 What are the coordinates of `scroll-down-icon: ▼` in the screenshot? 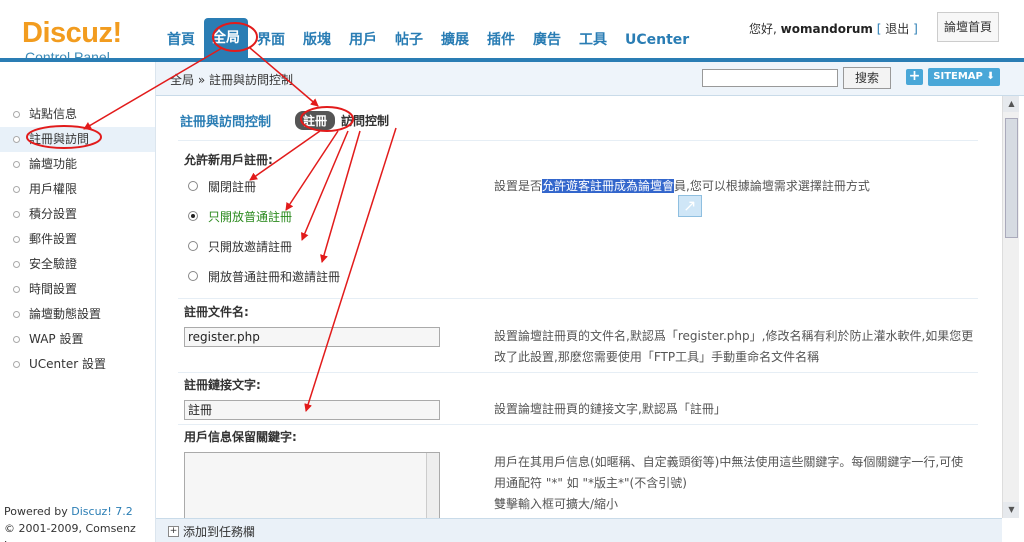 It's located at (1011, 510).